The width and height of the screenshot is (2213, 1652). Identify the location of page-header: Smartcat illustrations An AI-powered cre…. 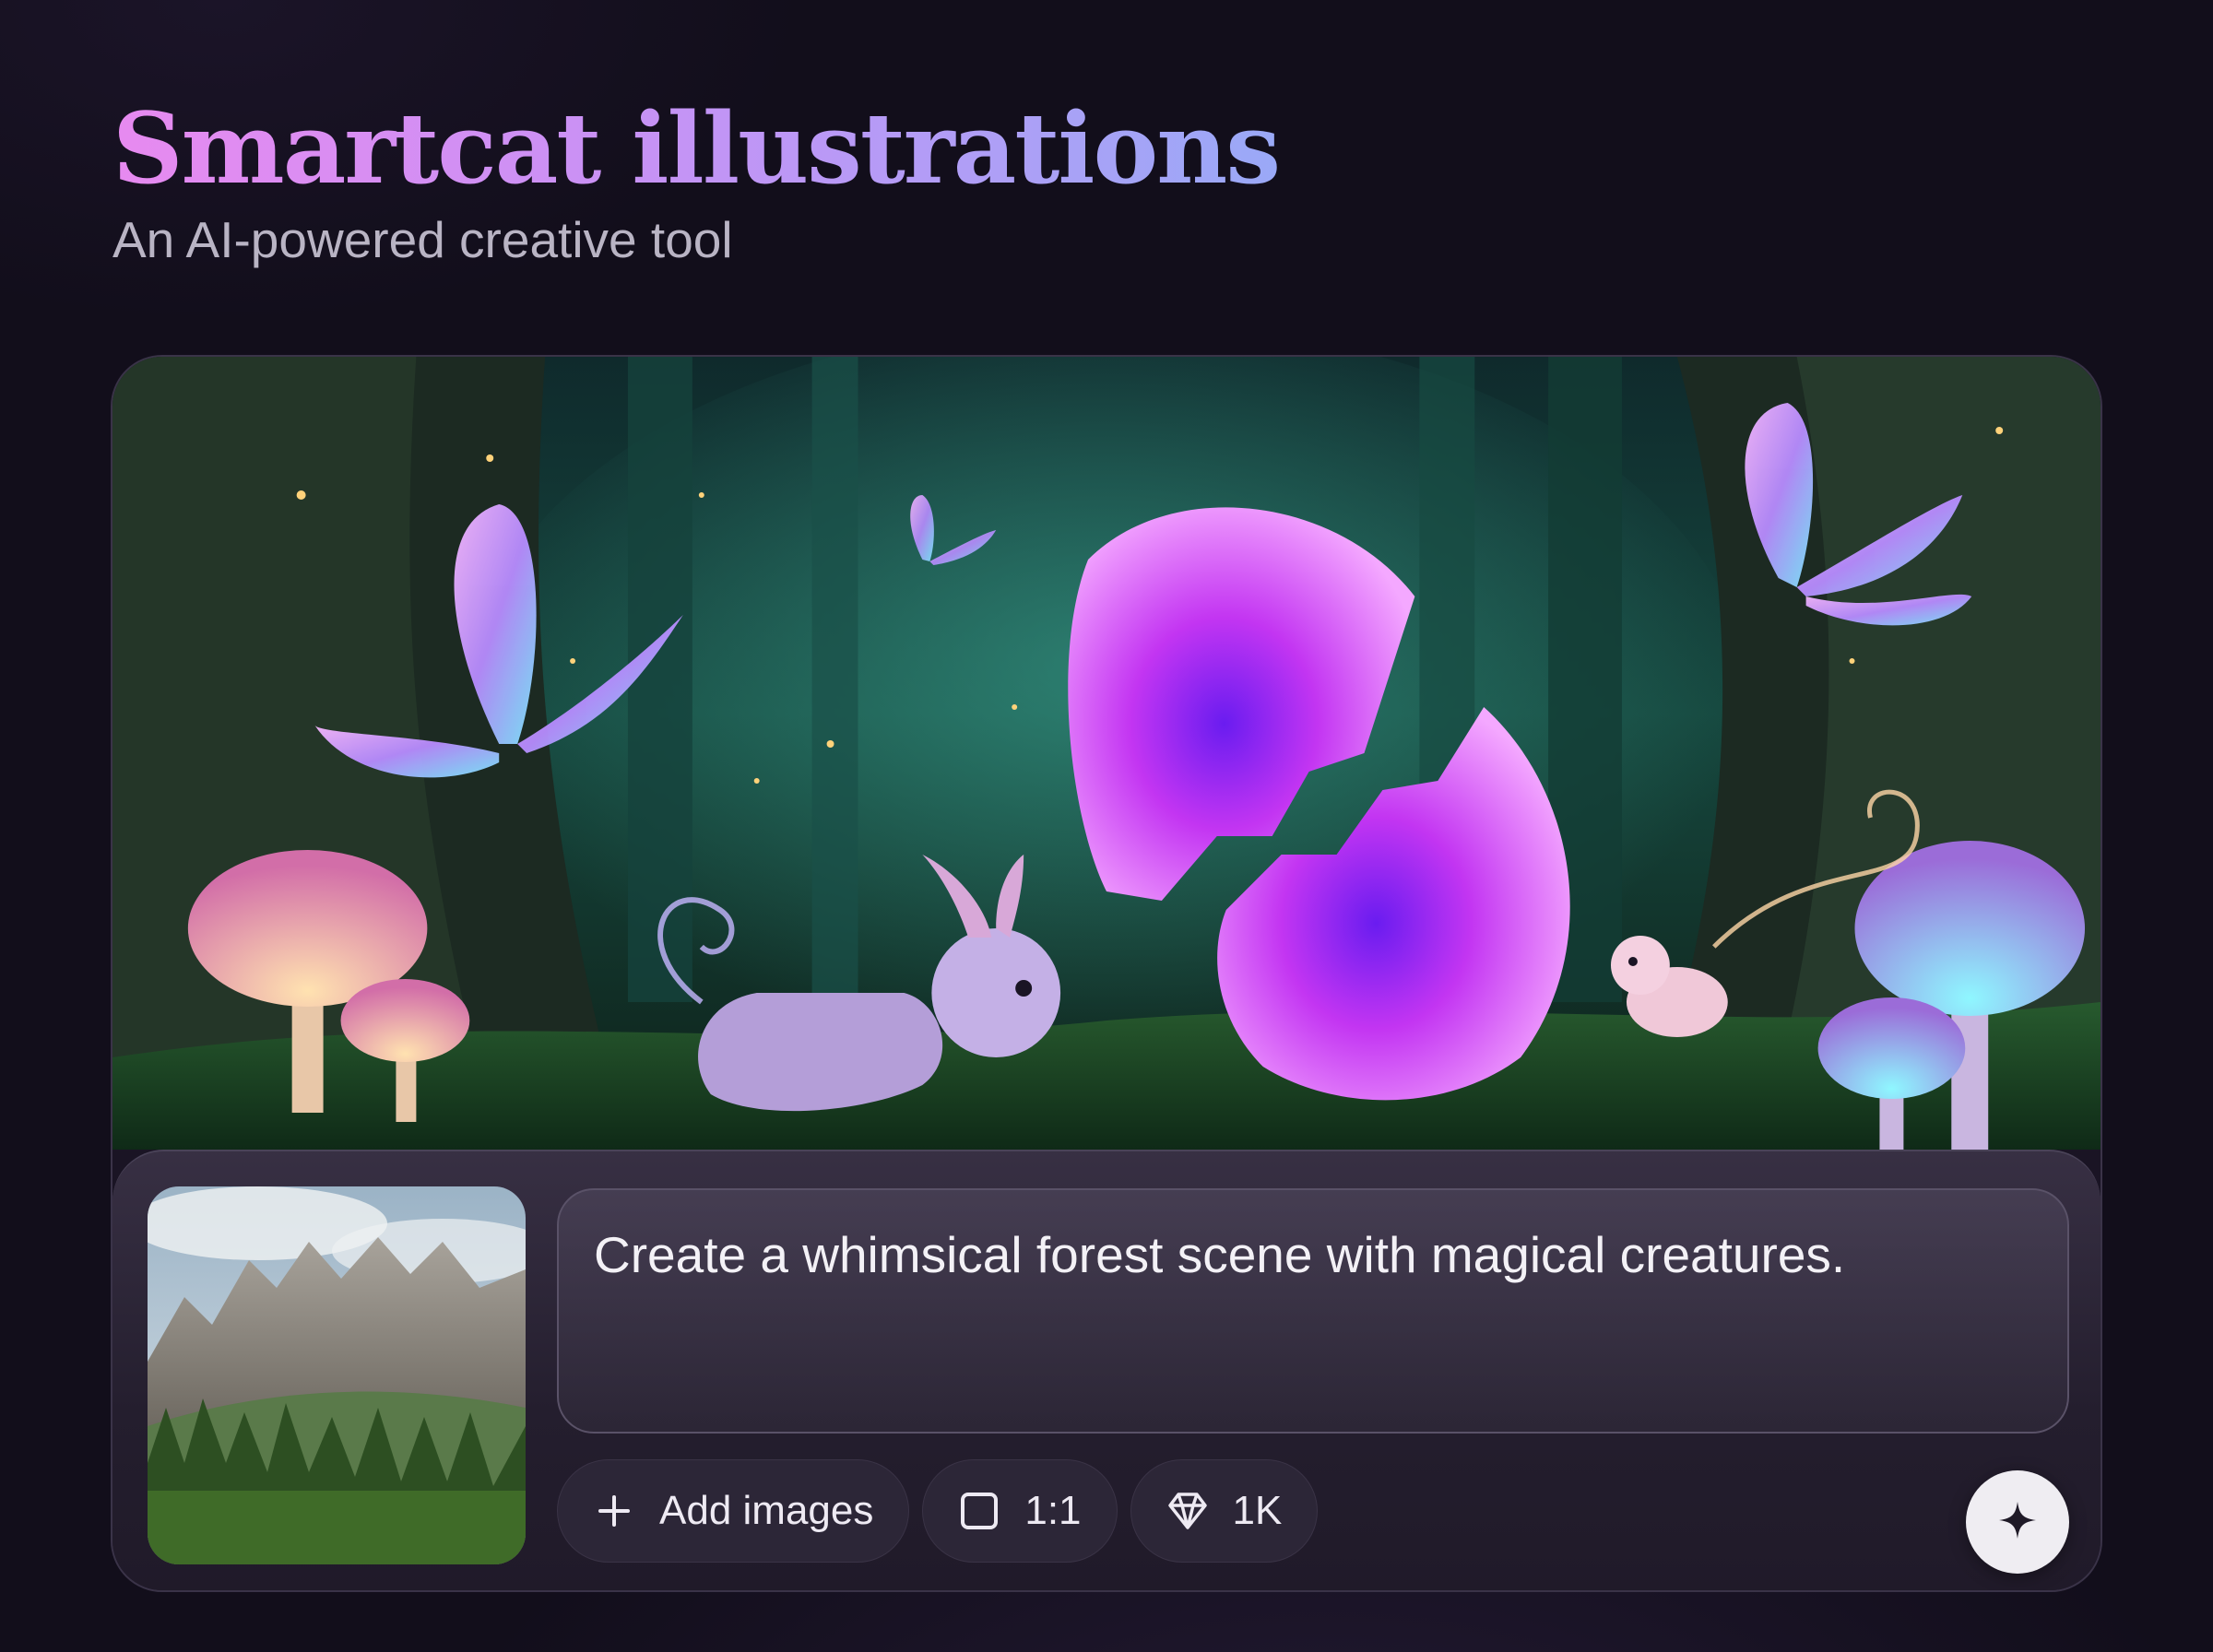
(696, 179).